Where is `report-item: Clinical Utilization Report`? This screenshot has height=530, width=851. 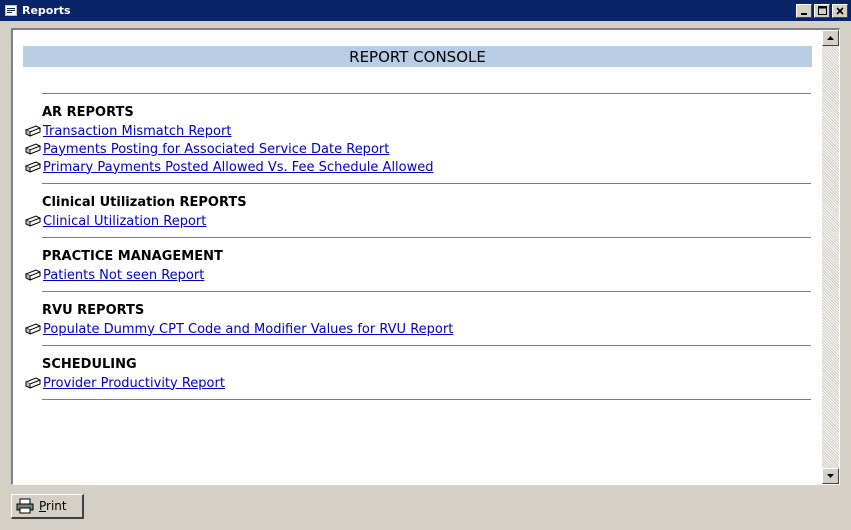 report-item: Clinical Utilization Report is located at coordinates (115, 221).